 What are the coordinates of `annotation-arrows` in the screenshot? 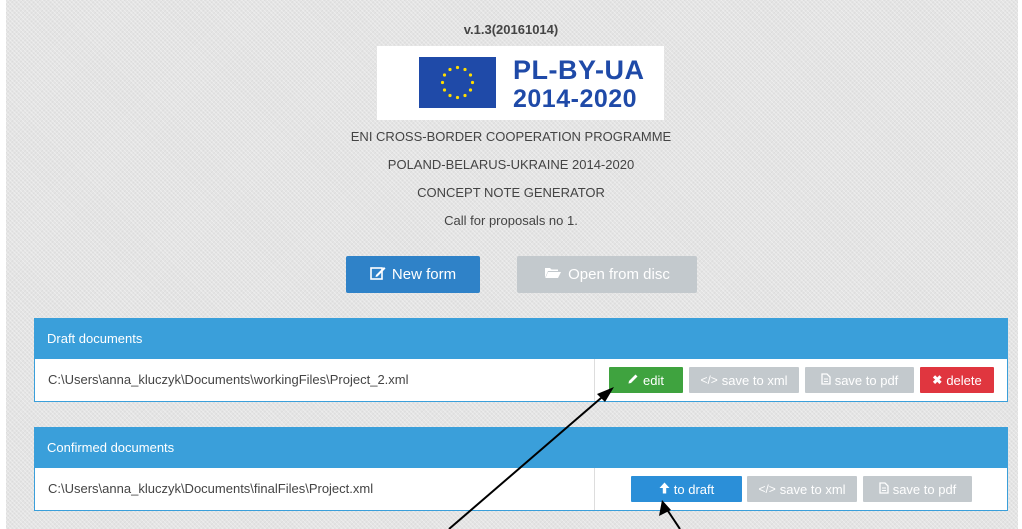 It's located at (564, 458).